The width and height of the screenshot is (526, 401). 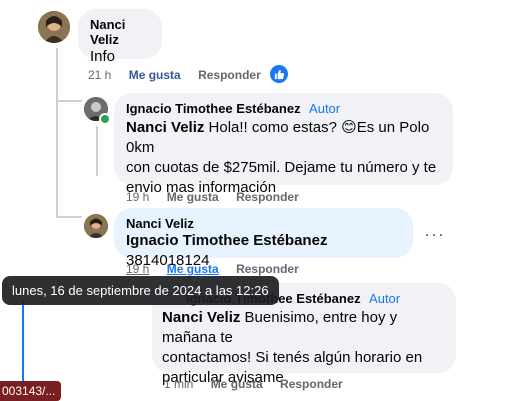 I want to click on thread-line-sub, so click(x=97, y=151).